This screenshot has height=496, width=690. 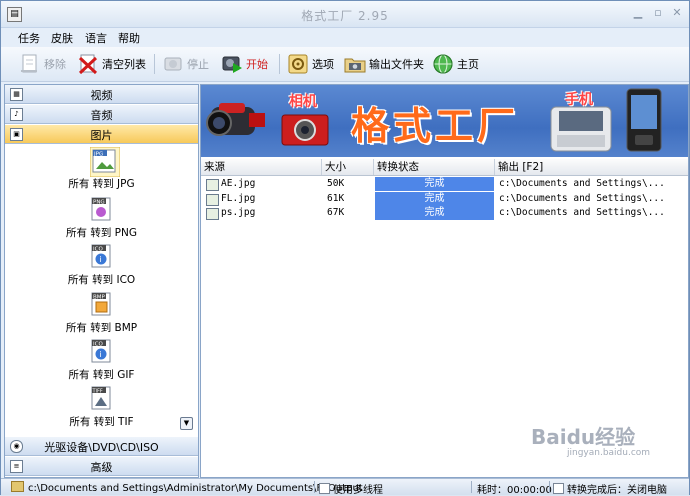 I want to click on jpg-file-icon: JPG, so click(x=105, y=162).